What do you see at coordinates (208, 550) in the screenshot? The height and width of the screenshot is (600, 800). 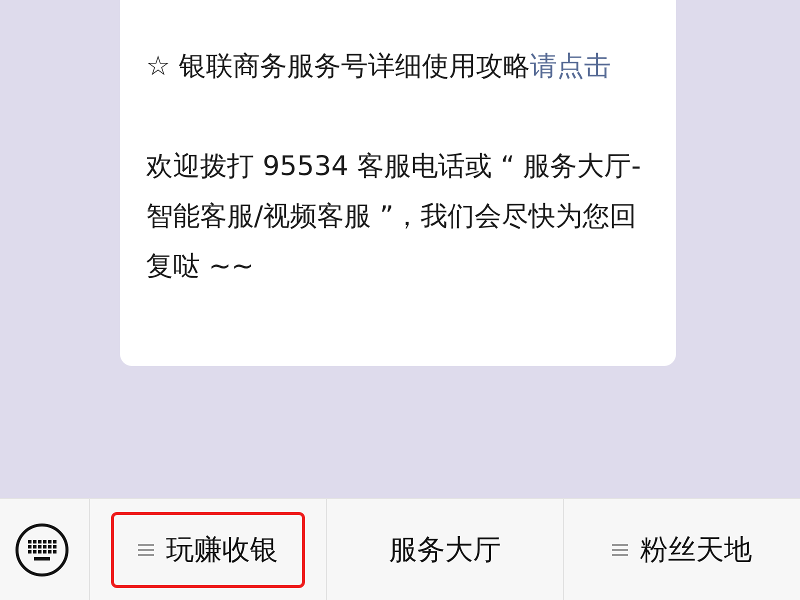 I see `menu-item: 玩赚收银` at bounding box center [208, 550].